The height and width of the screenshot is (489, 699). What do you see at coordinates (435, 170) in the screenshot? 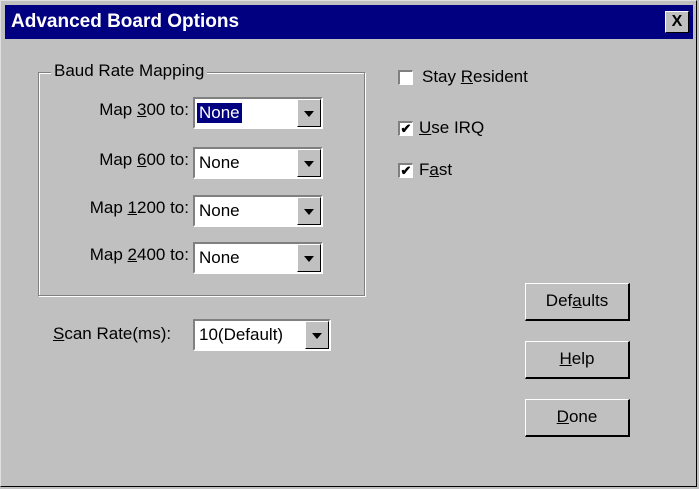
I see `fast-label: Fast` at bounding box center [435, 170].